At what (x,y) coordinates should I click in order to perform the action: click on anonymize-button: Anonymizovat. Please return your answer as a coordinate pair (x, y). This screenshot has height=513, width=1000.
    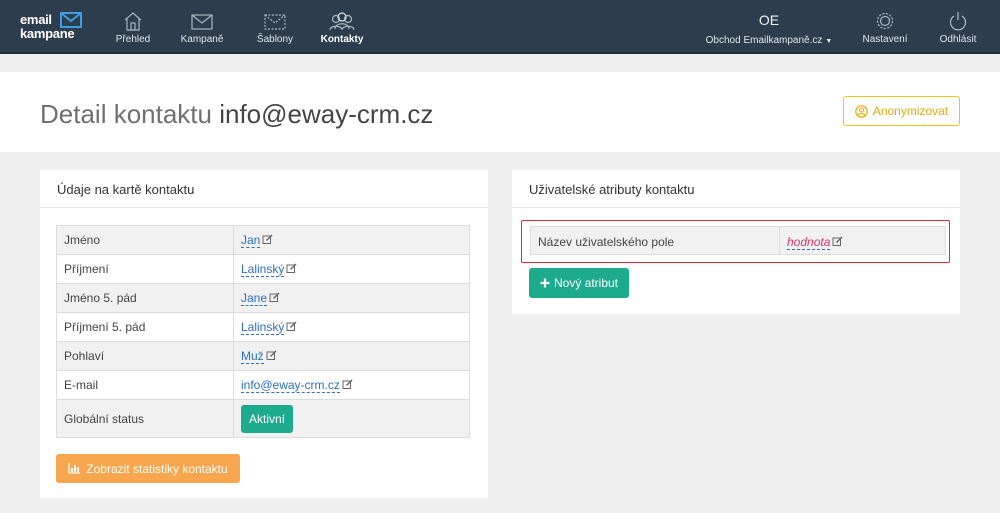
    Looking at the image, I should click on (901, 111).